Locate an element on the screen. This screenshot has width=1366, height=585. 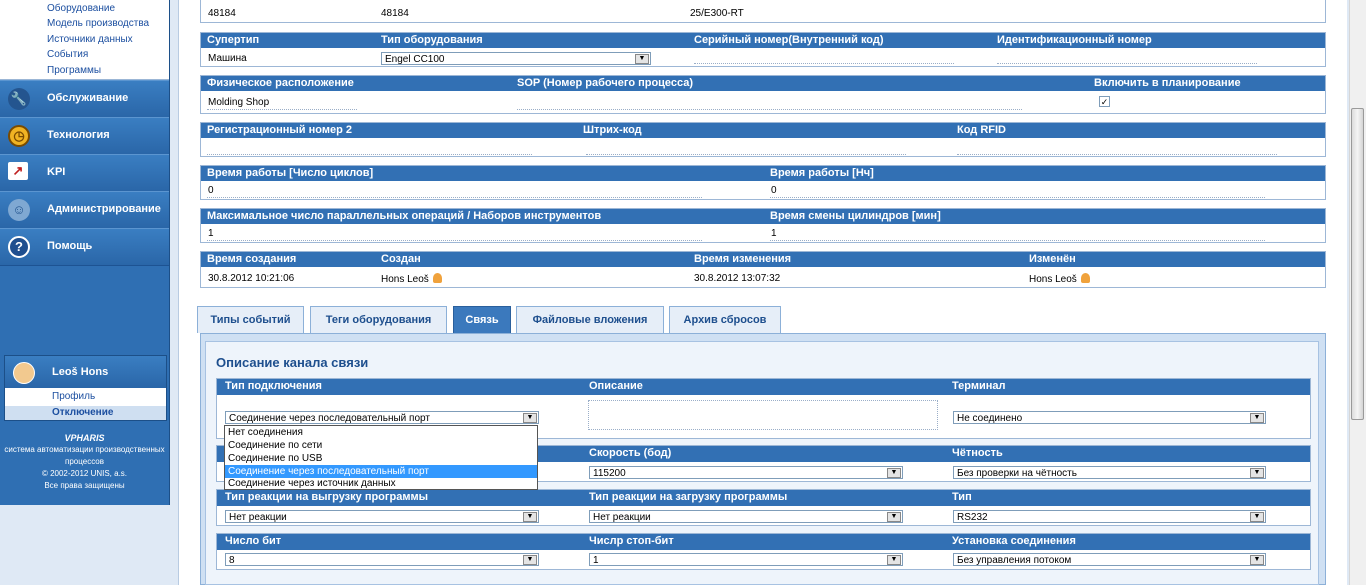
speed-select: 115200 ▼ is located at coordinates (746, 472).